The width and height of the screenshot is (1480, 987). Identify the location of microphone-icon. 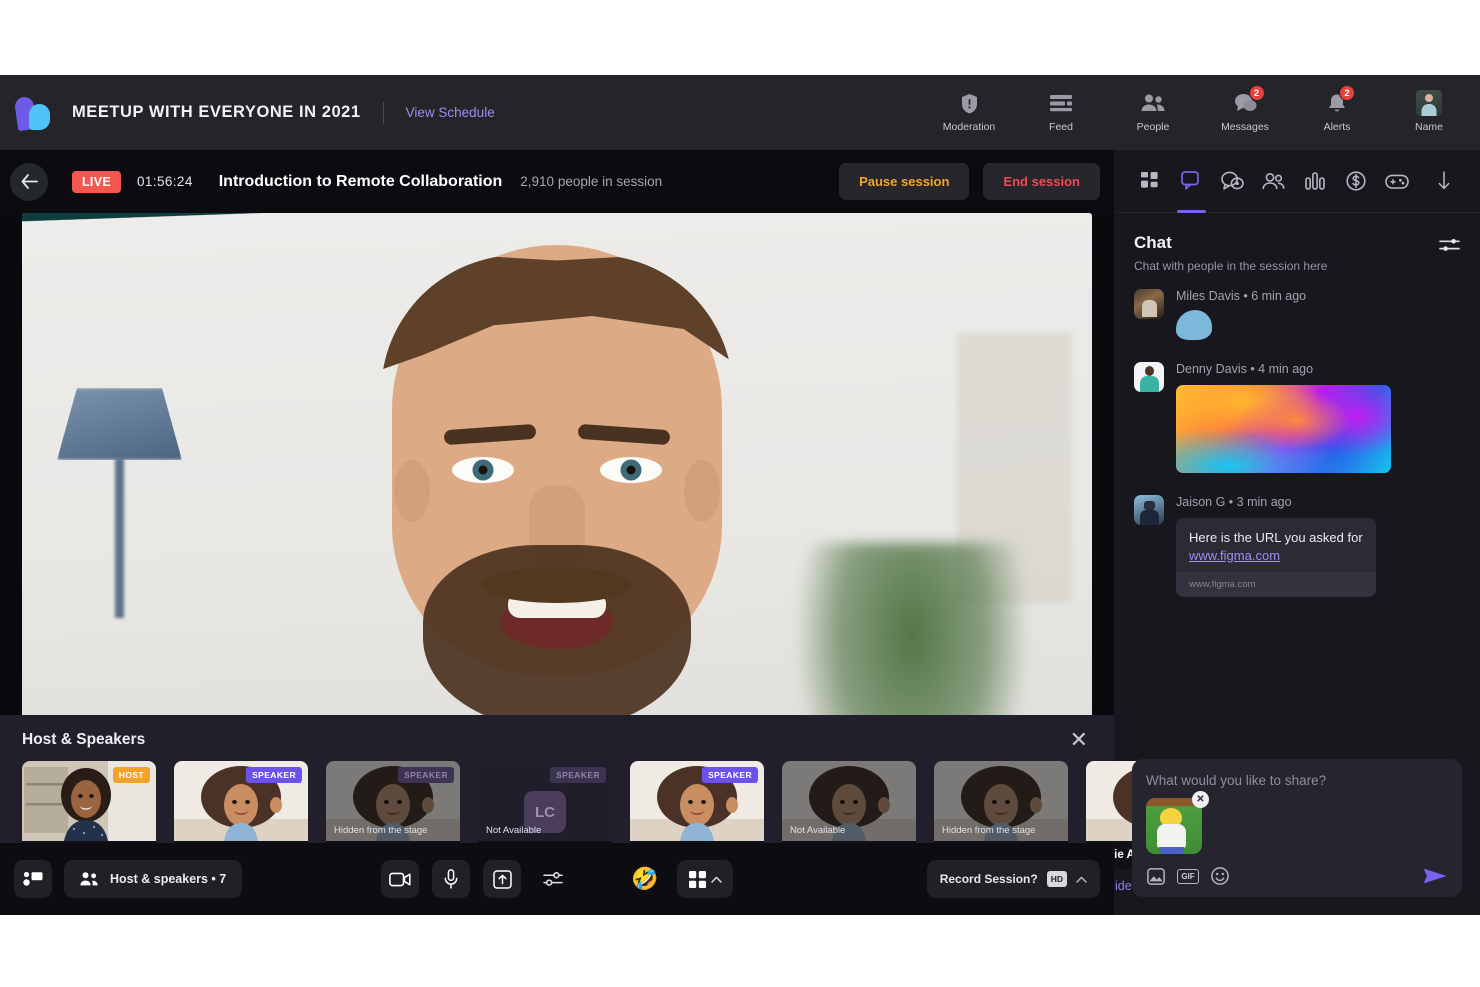
(451, 879).